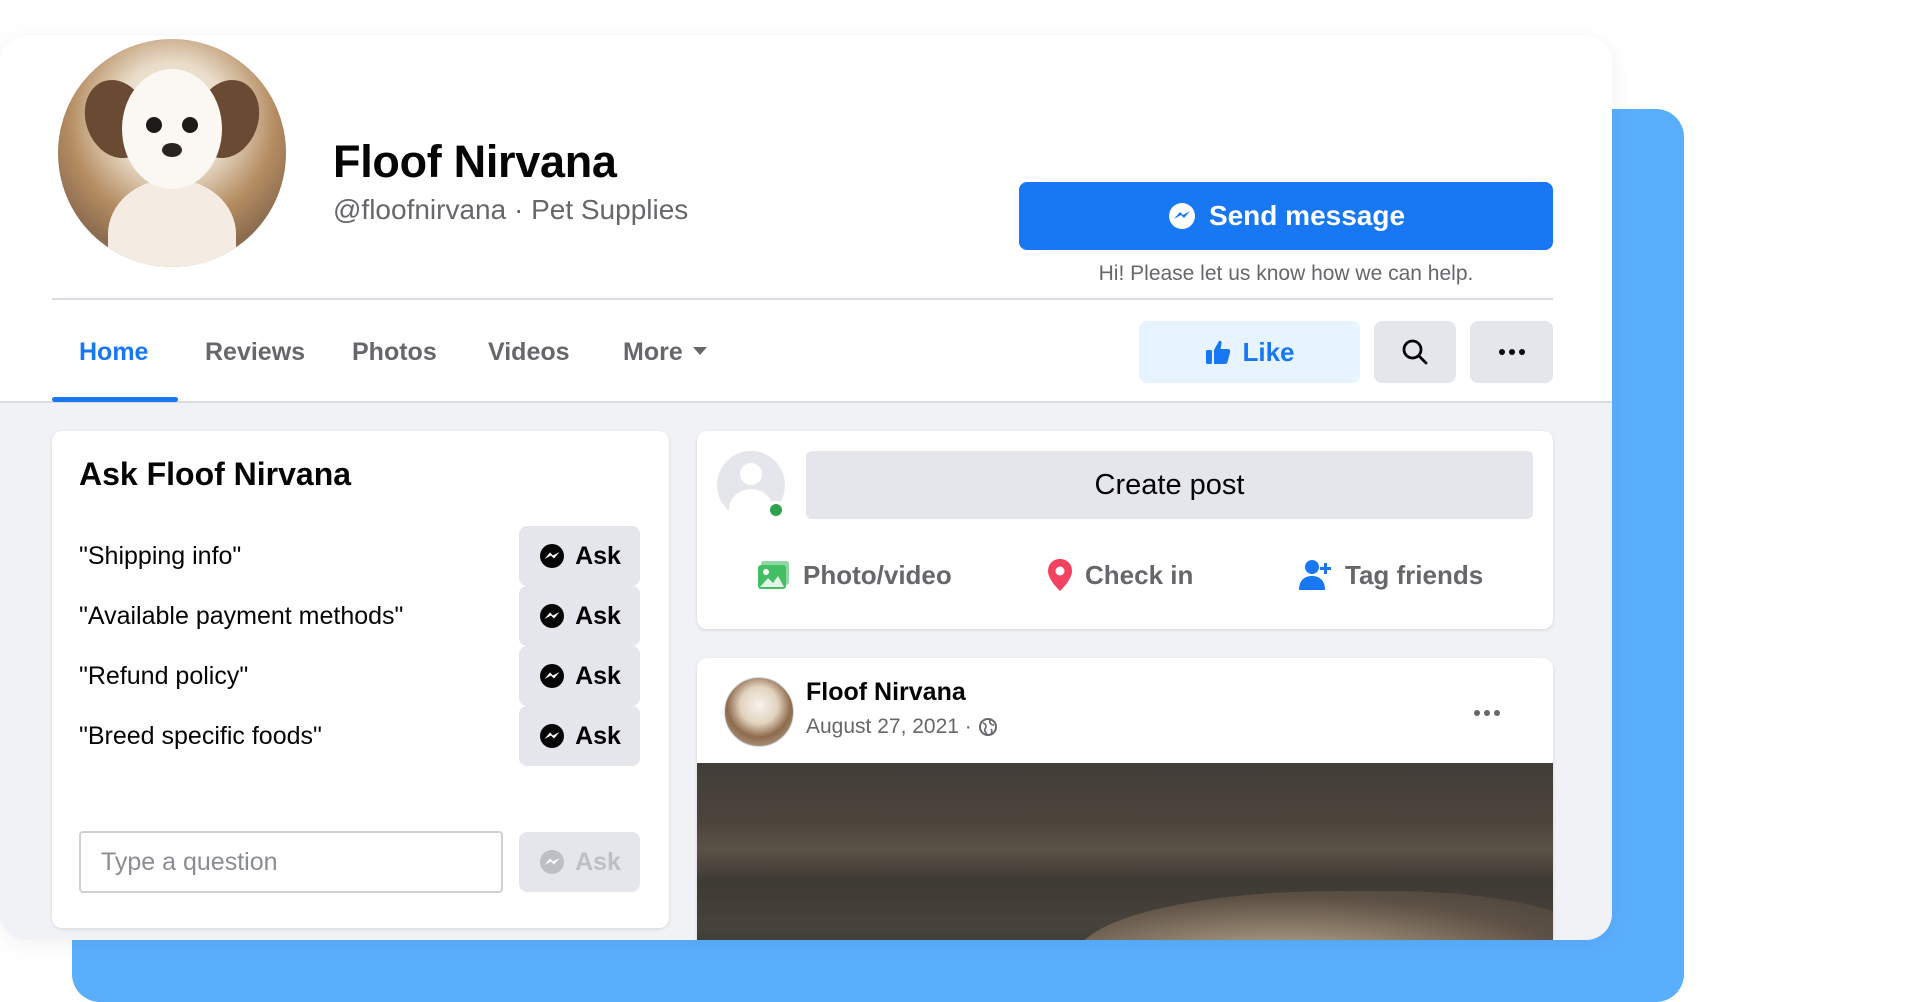  Describe the element at coordinates (160, 556) in the screenshot. I see `faq-question: "Shipping info"` at that location.